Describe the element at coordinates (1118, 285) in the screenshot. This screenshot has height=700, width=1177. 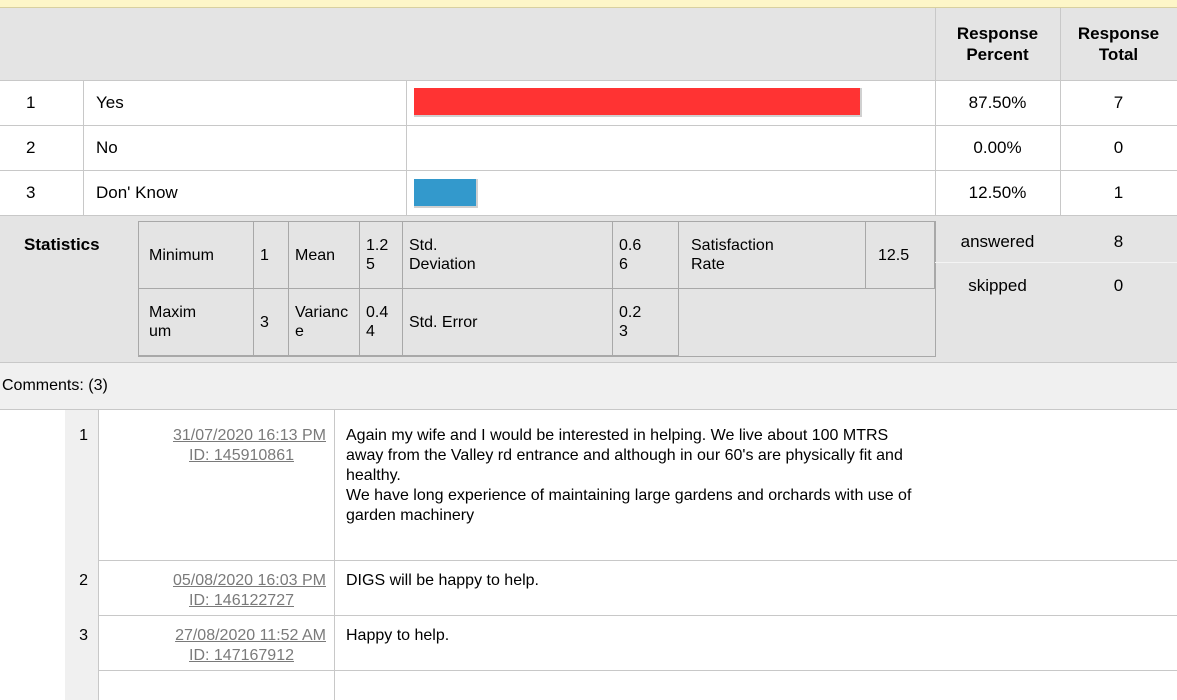
I see `skipped-value: 0` at that location.